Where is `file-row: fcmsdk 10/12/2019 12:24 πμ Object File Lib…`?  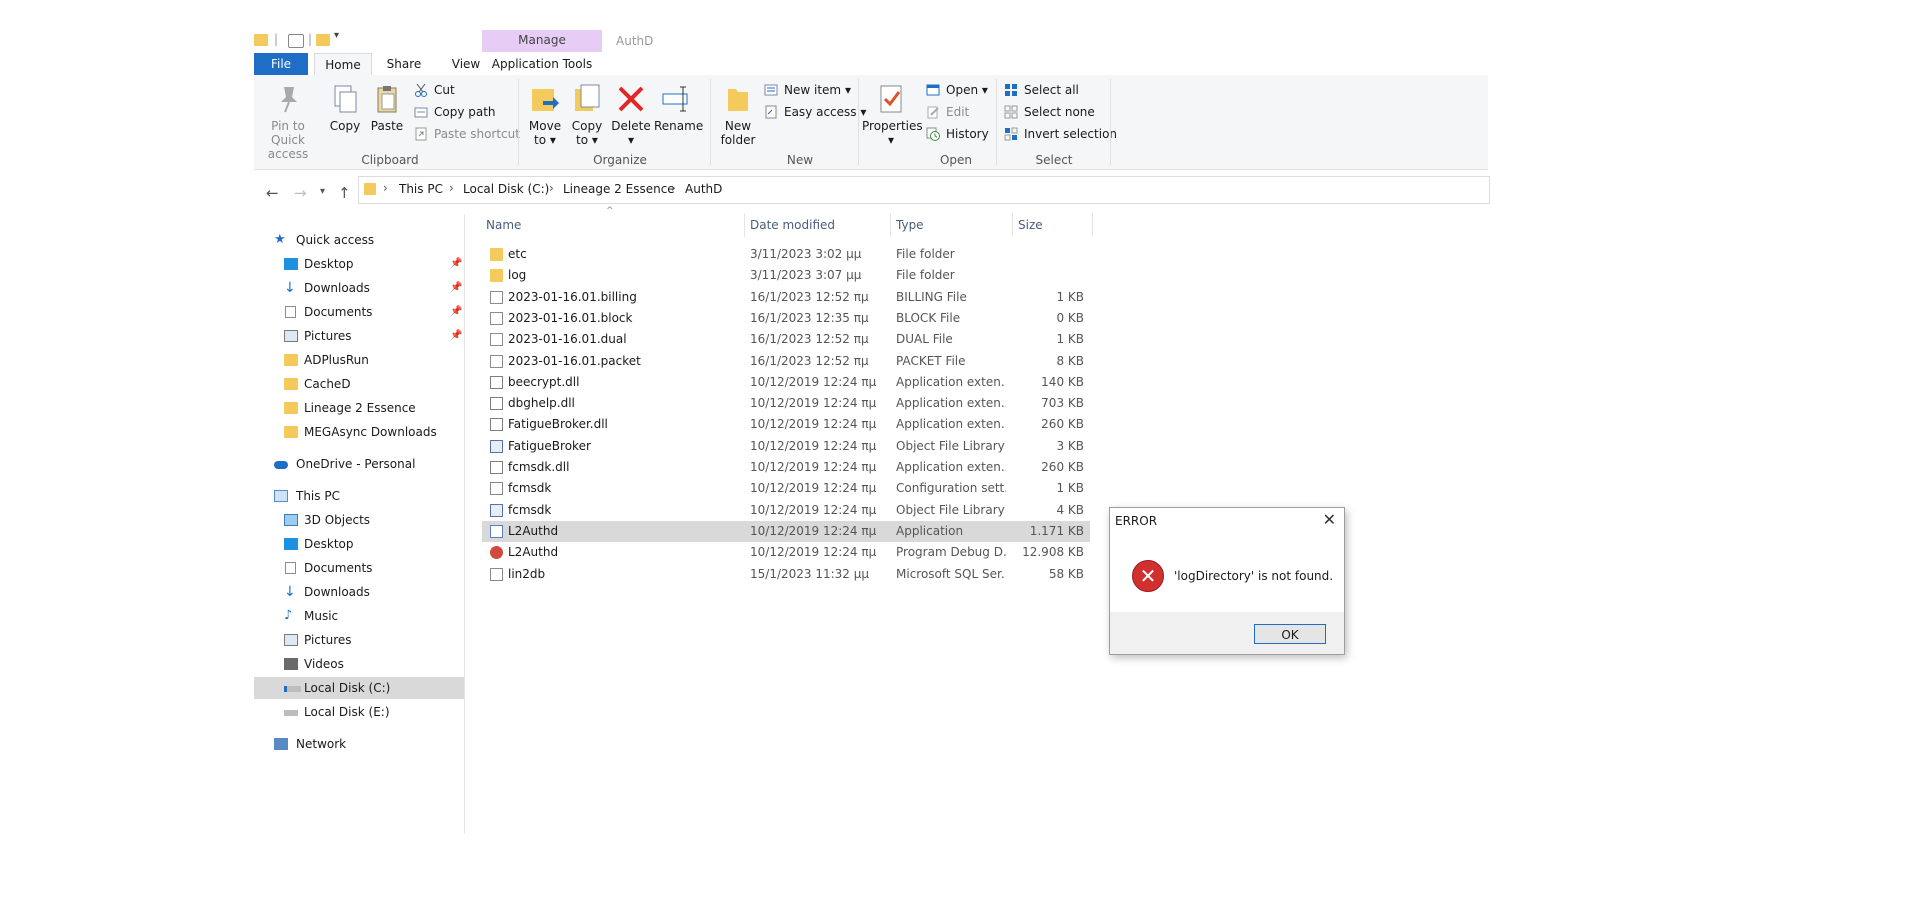
file-row: fcmsdk 10/12/2019 12:24 πμ Object File Lib… is located at coordinates (786, 510).